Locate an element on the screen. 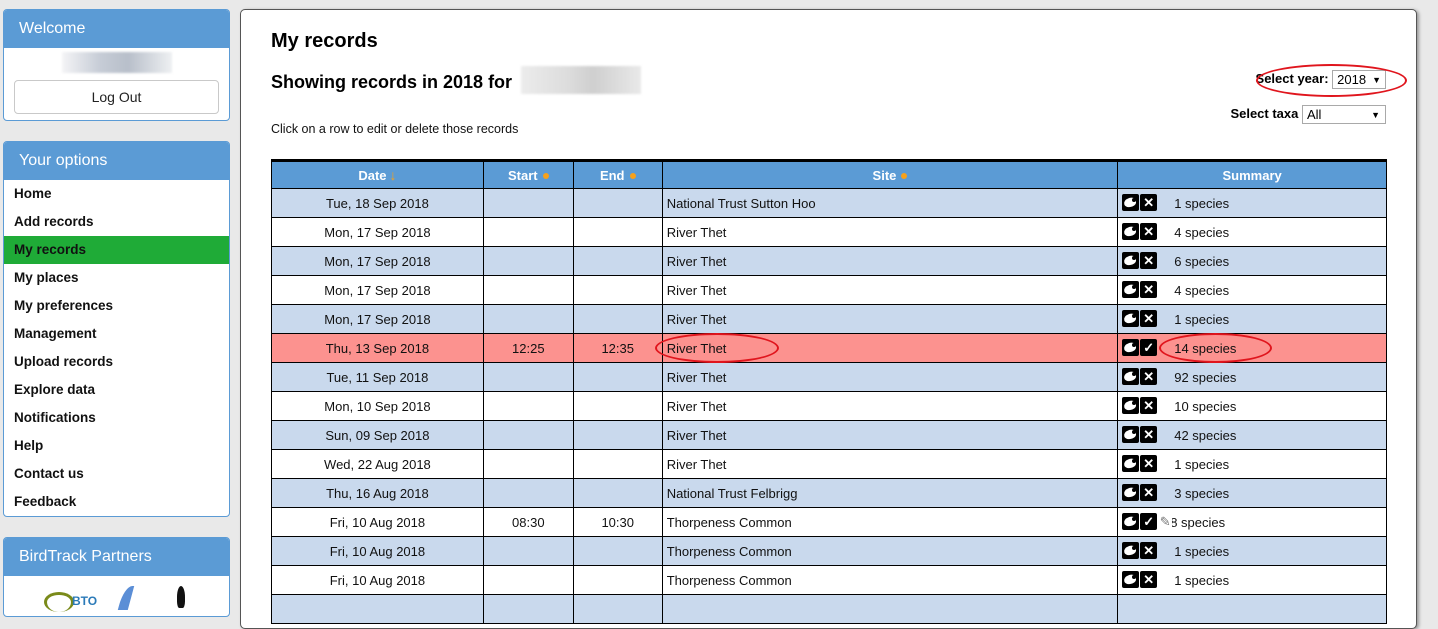 Image resolution: width=1438 pixels, height=629 pixels. table-row: Sun, 09 Sep 2018 River Thet ✕ 42 species is located at coordinates (829, 435).